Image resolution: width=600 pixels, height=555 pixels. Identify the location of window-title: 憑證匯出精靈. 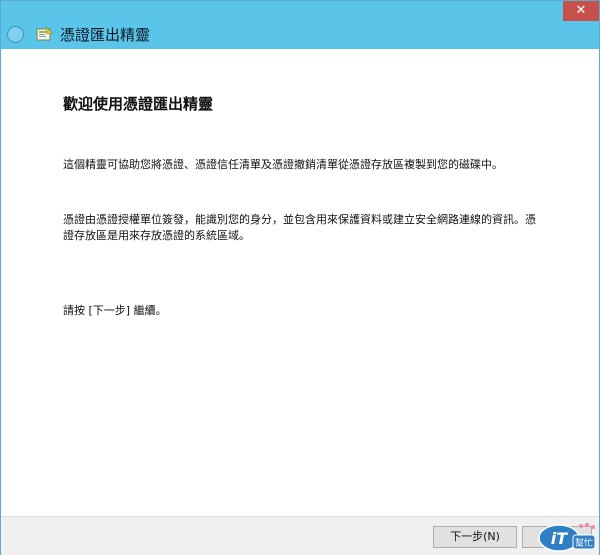
(105, 35).